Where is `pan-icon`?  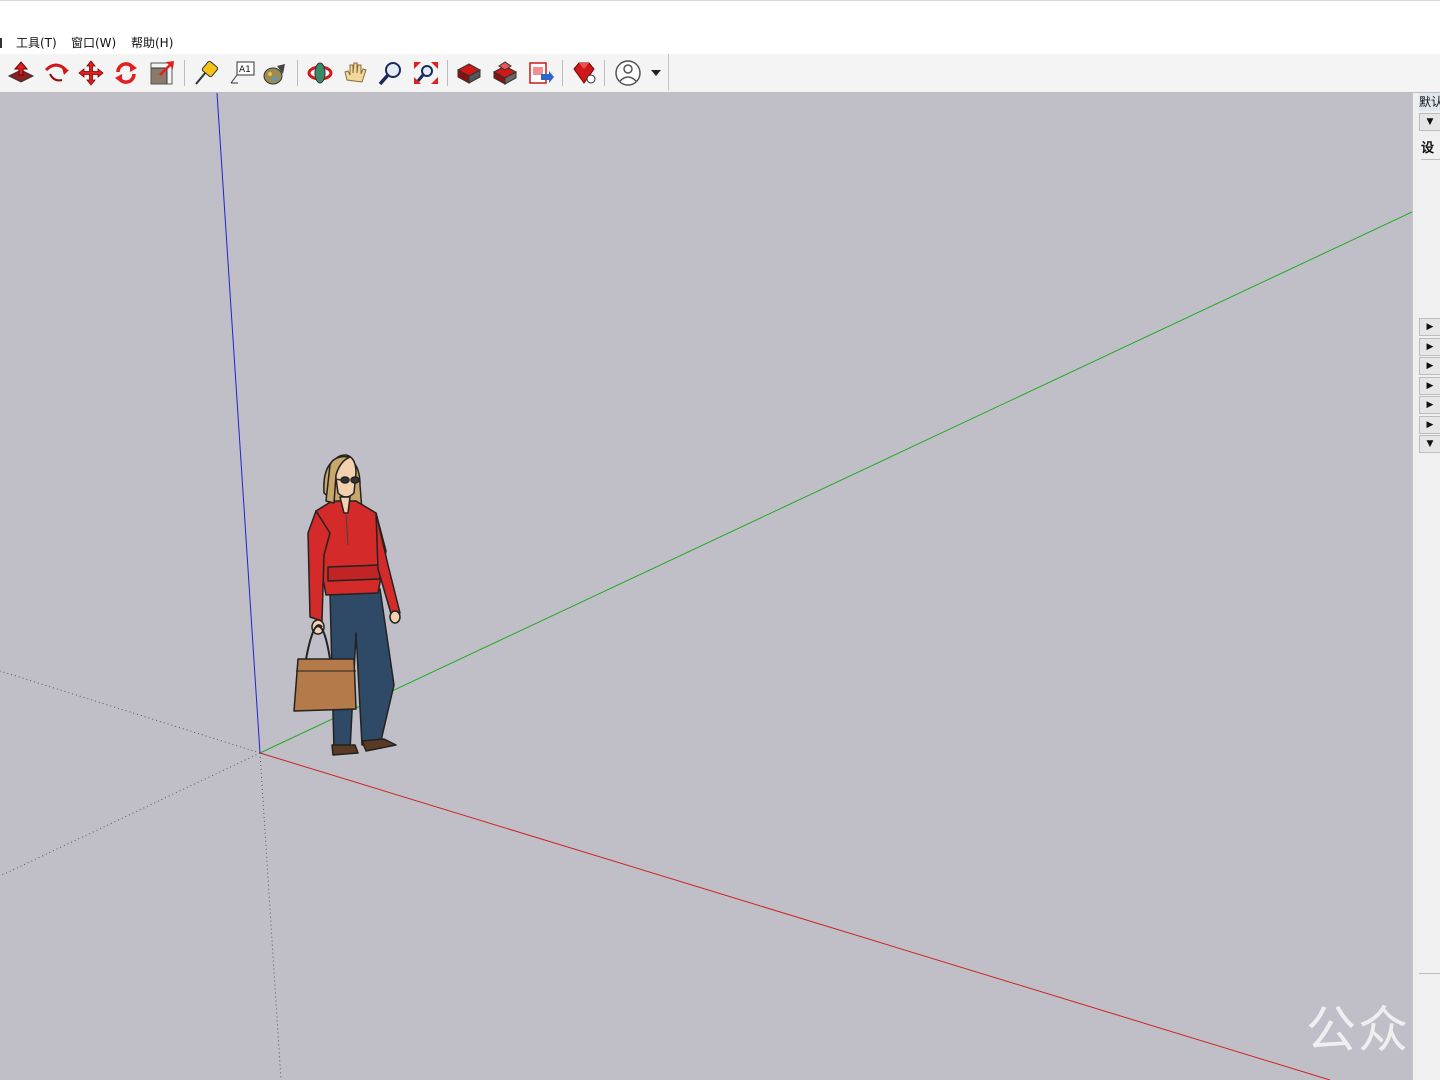 pan-icon is located at coordinates (355, 73).